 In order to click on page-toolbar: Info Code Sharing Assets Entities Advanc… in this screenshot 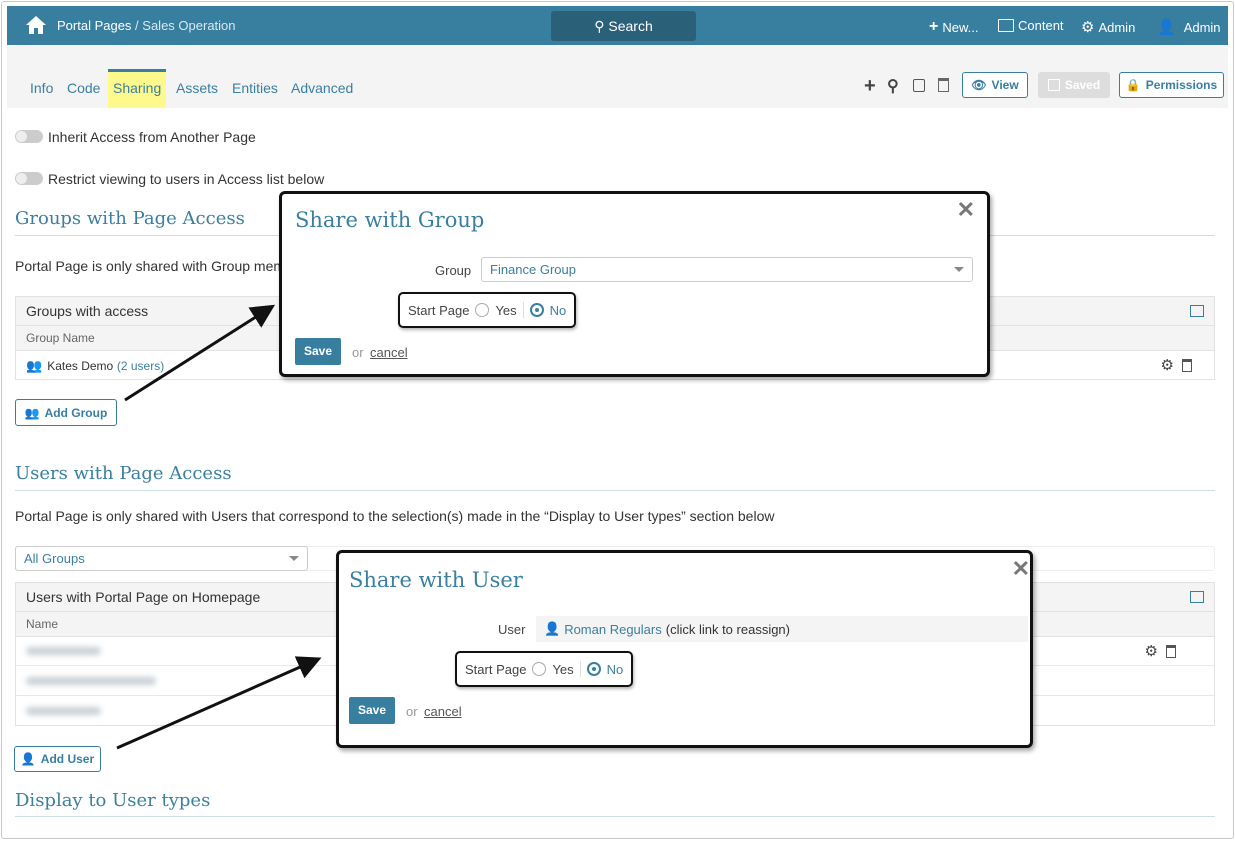, I will do `click(617, 76)`.